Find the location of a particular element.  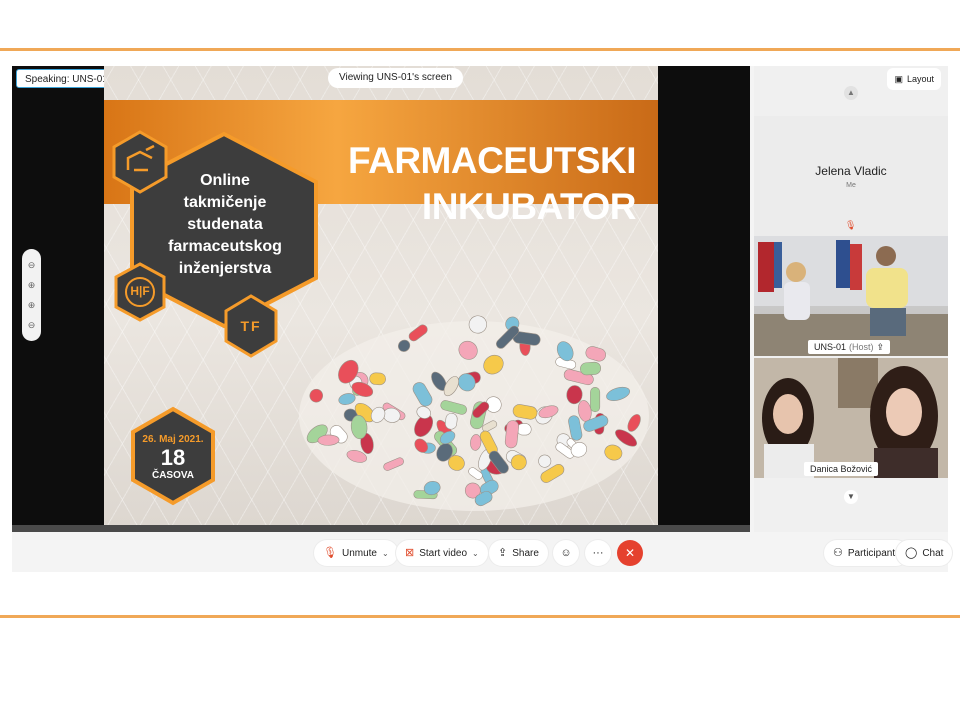

stage-bottom-bar is located at coordinates (381, 528).